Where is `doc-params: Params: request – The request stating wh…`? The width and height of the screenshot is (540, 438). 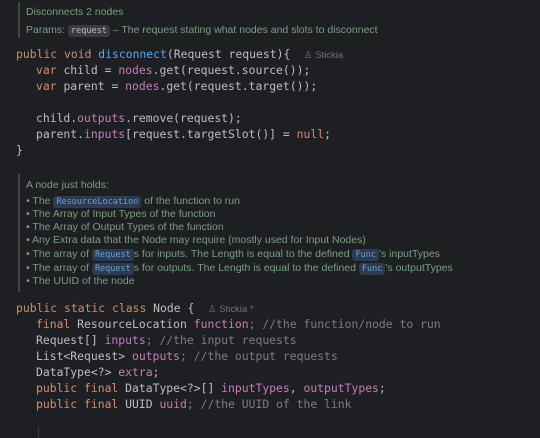 doc-params: Params: request – The request stating wh… is located at coordinates (280, 30).